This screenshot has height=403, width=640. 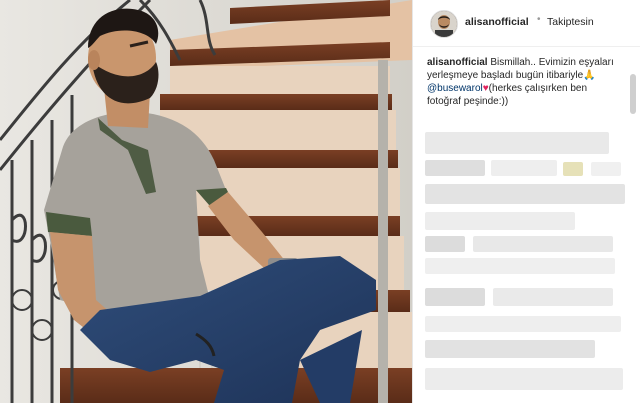 I want to click on caption-username: alisanofficial, so click(x=457, y=62).